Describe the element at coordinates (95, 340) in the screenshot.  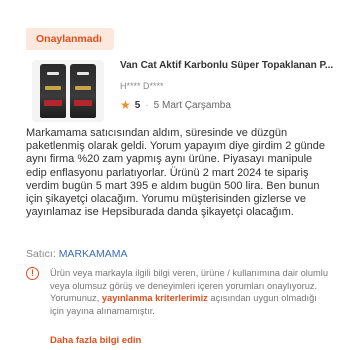
I see `more-info-link: Daha fazla bilgi edin` at that location.